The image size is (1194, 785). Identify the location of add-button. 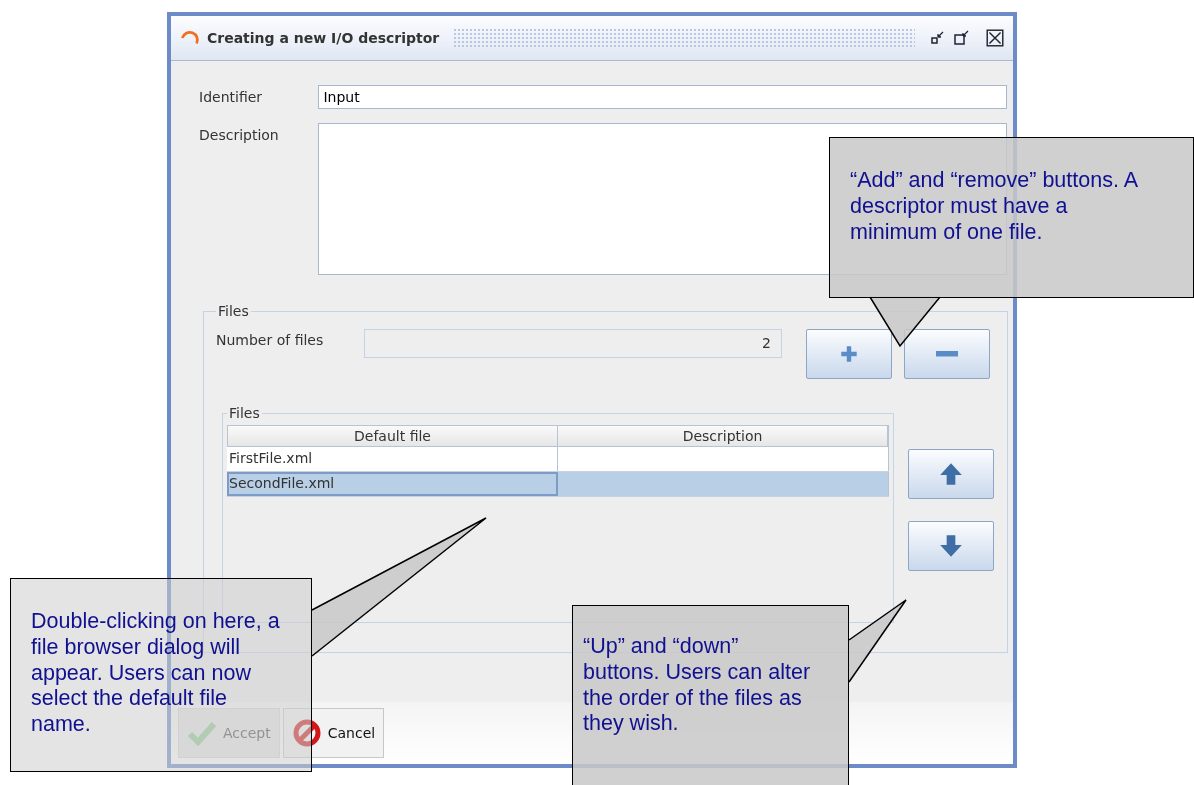
(849, 354).